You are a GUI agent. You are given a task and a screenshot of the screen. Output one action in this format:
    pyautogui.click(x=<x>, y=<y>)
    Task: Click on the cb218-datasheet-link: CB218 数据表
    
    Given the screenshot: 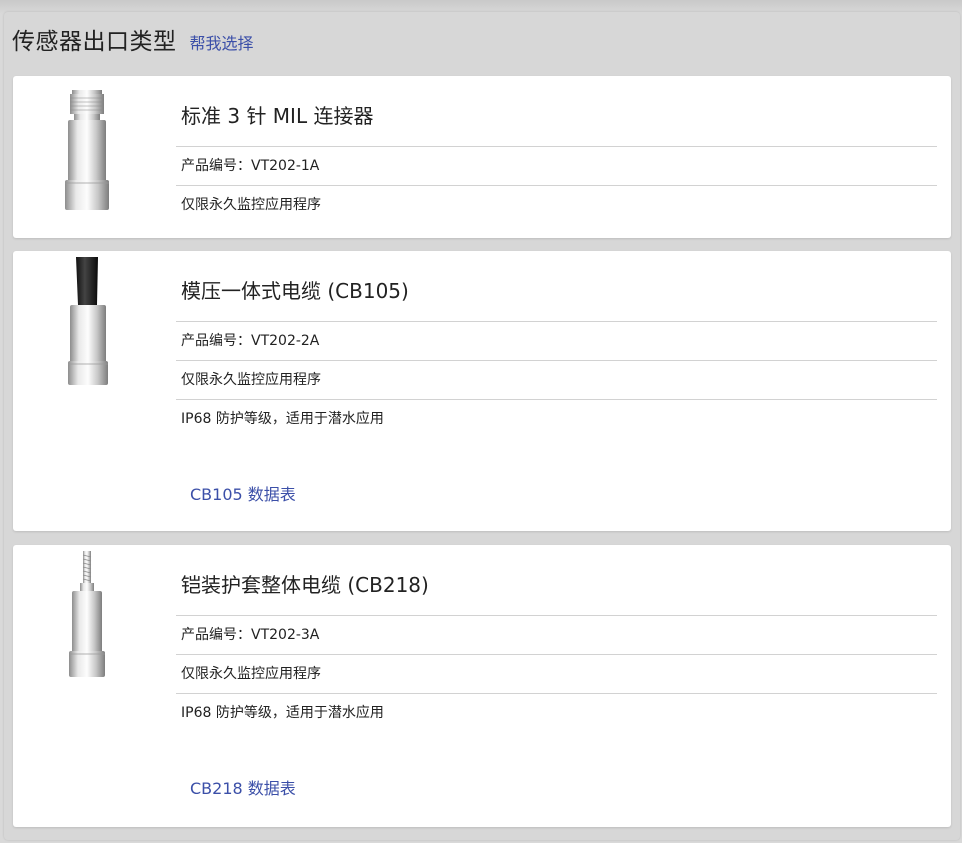 What is the action you would take?
    pyautogui.click(x=243, y=787)
    